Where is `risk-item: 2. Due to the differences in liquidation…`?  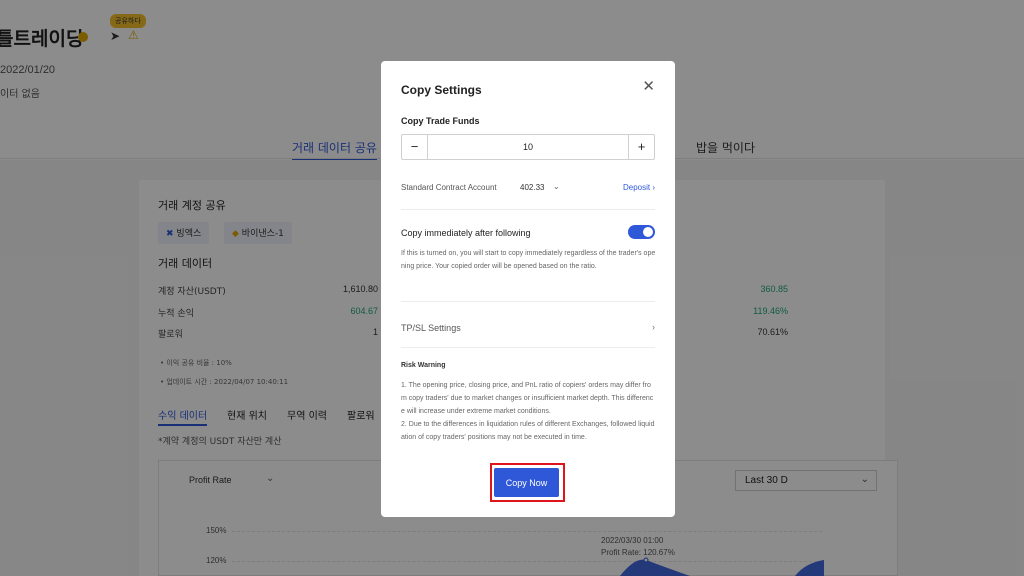
risk-item: 2. Due to the differences in liquidation… is located at coordinates (528, 431).